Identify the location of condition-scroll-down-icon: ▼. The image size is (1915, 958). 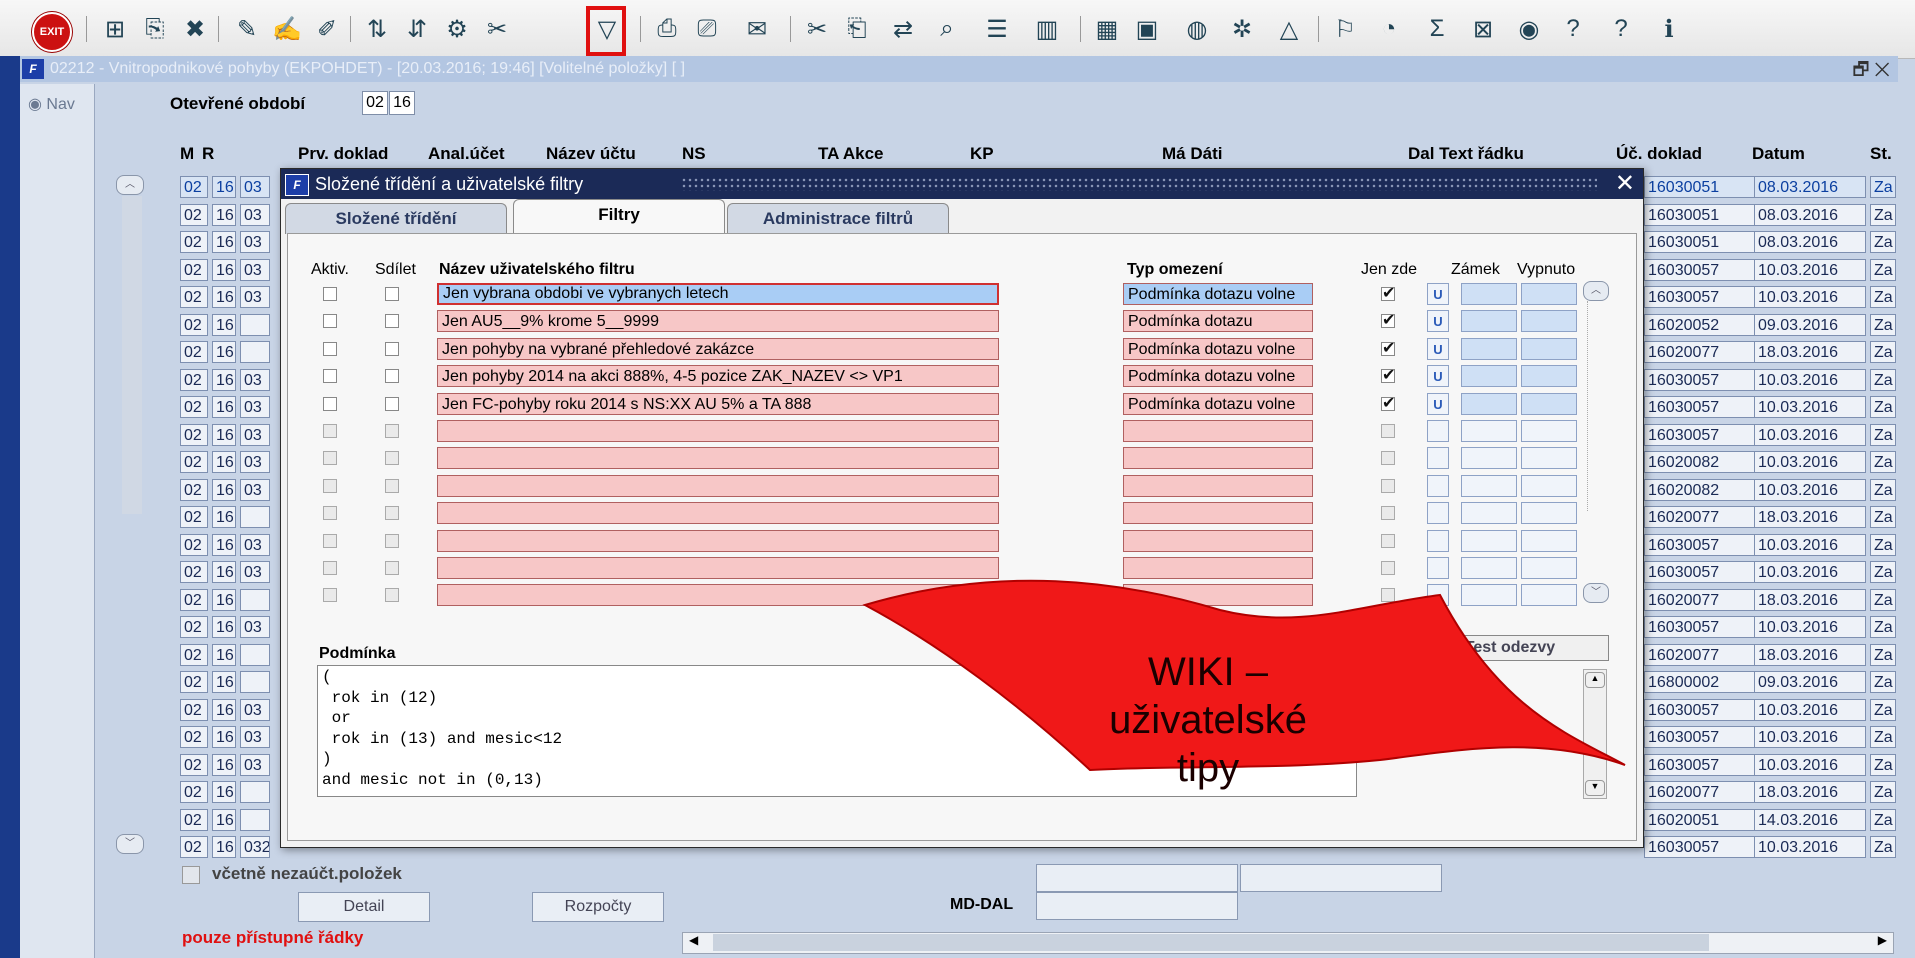
(1595, 788).